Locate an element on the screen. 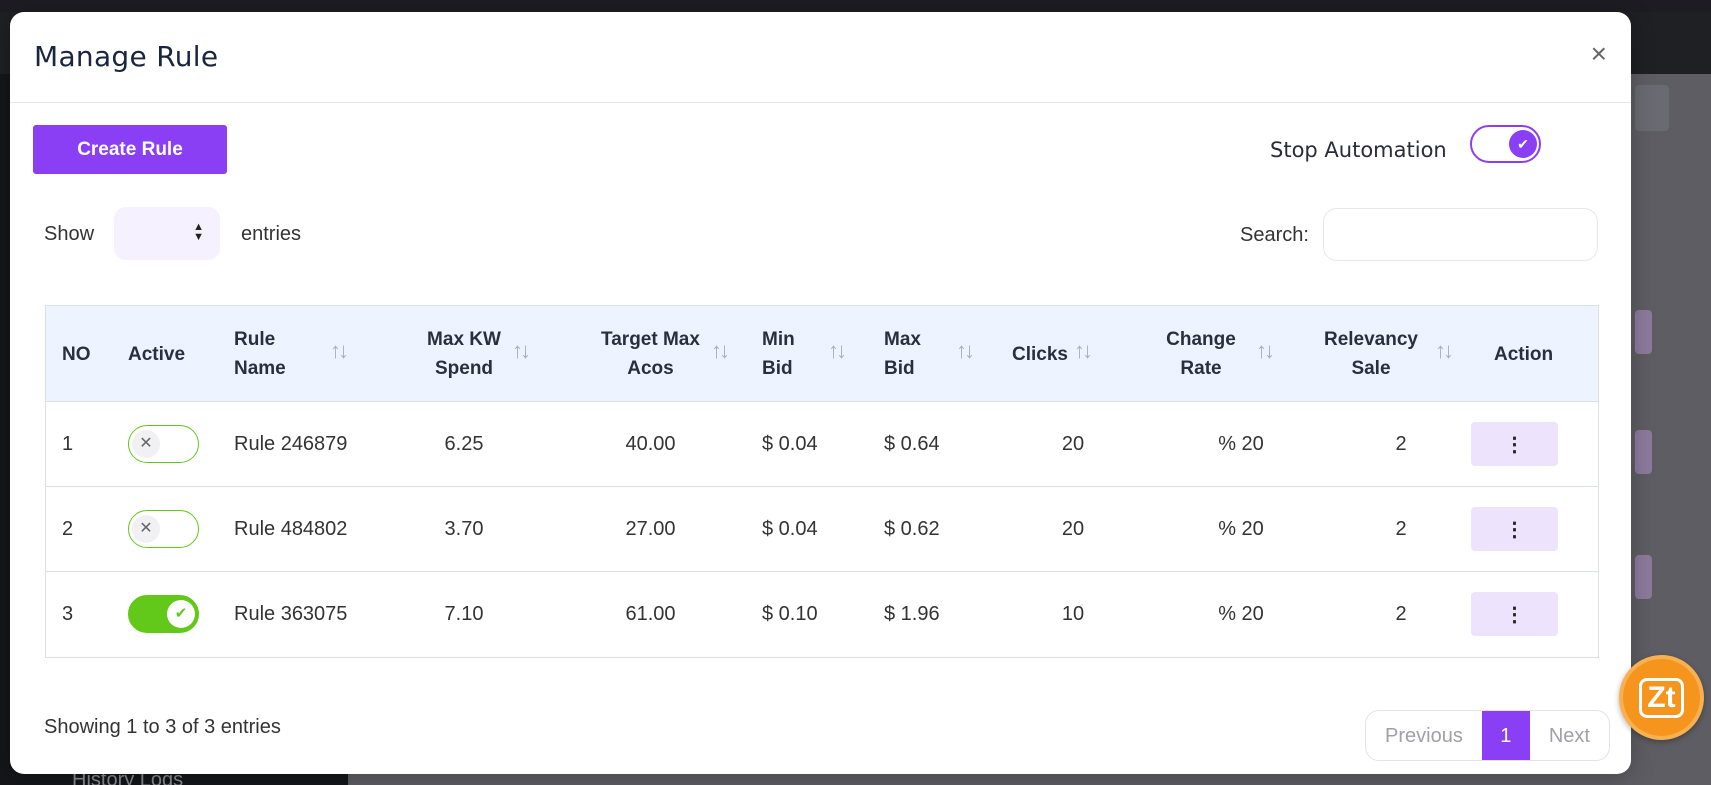  col-min-bid: Min Bid ↑↓ is located at coordinates (812, 354).